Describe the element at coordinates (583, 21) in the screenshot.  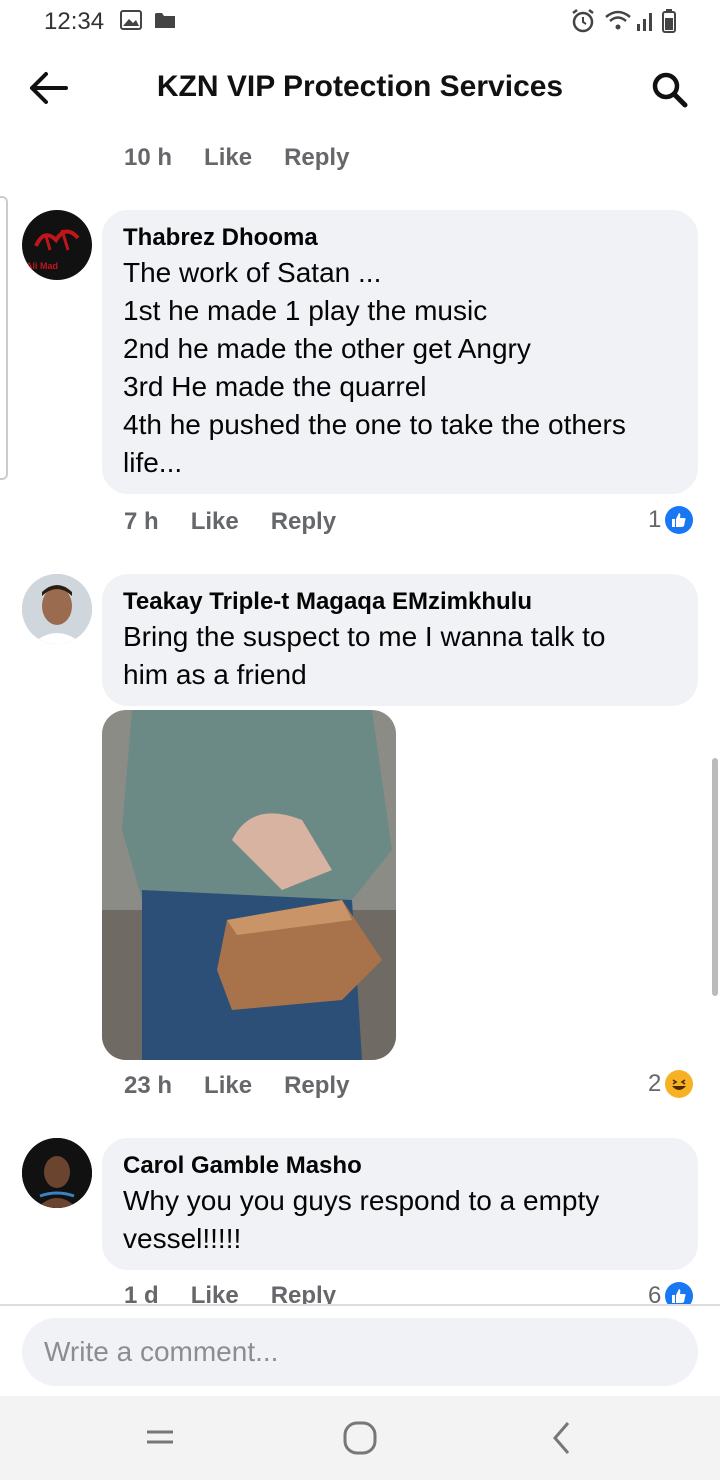
I see `alarm-icon` at that location.